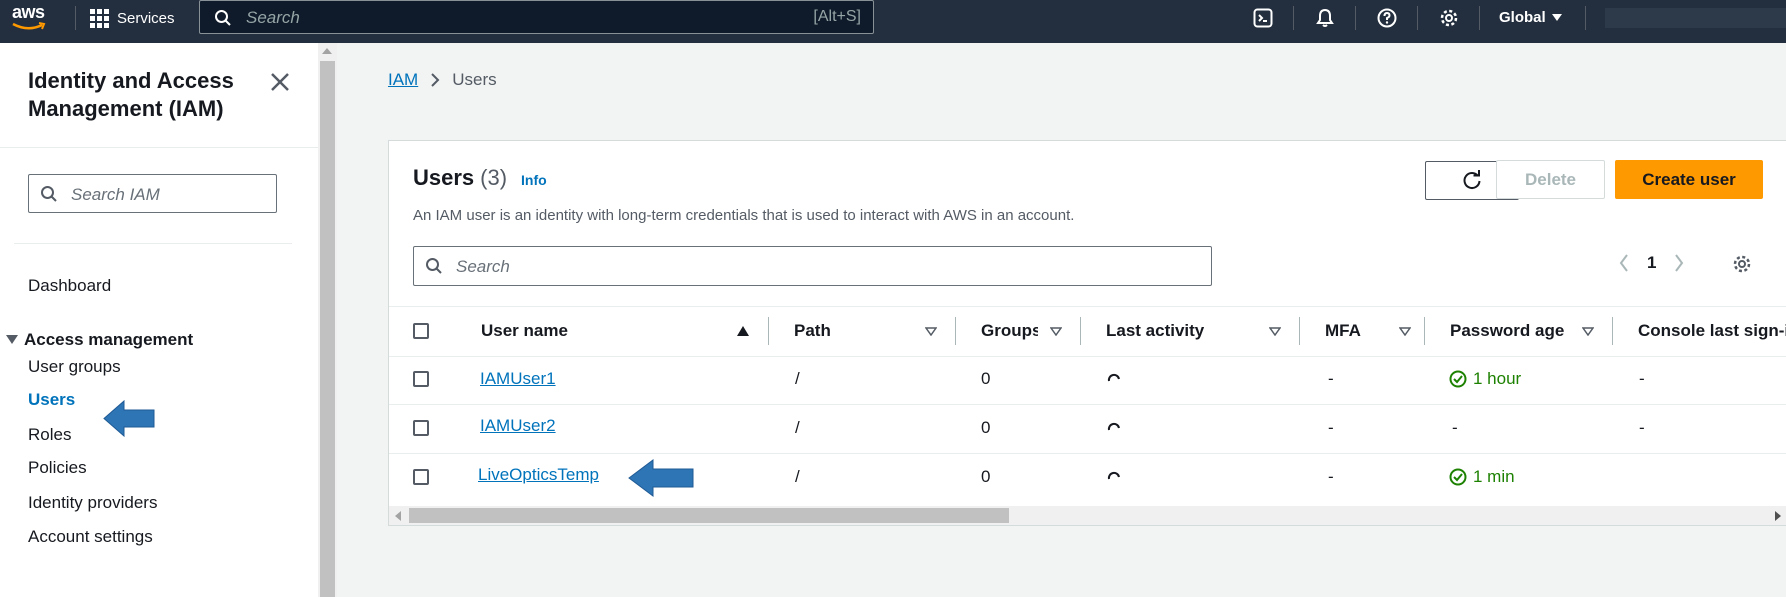 The image size is (1786, 597). I want to click on user-name-link: IAMUser2, so click(518, 426).